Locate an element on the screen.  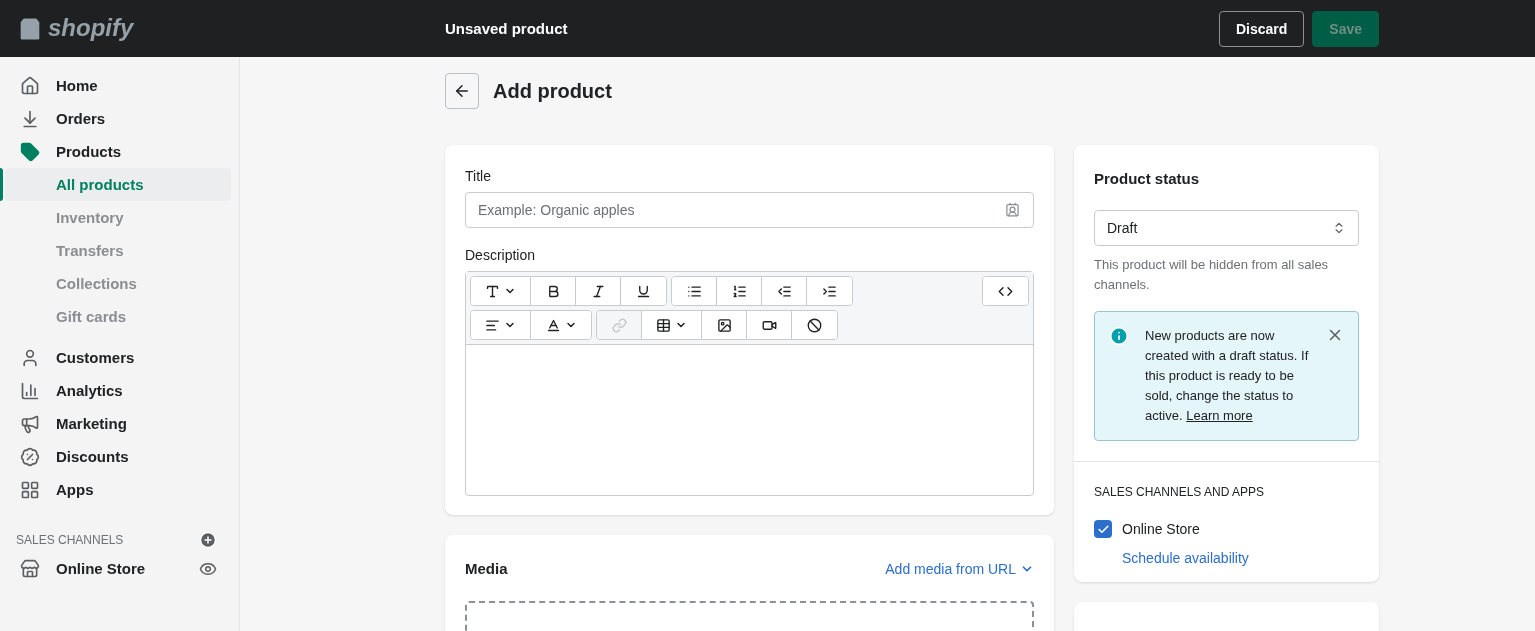
banner-message: New products are now created with a draft status. If this product is ready to be sold, change the status to active. Learn more is located at coordinates (1227, 376).